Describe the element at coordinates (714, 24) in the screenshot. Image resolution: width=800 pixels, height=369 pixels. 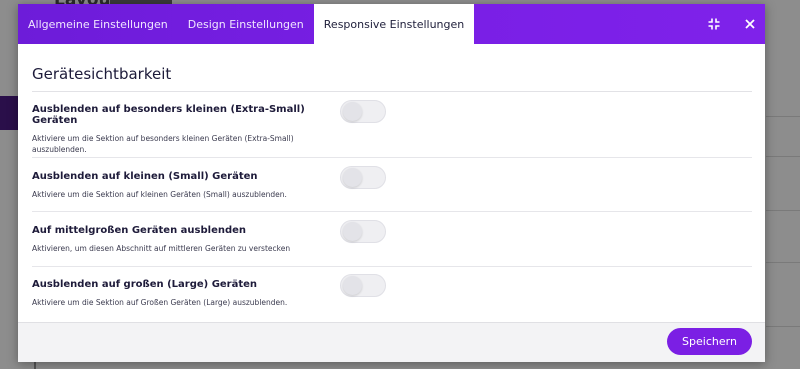
I see `compress-icon` at that location.